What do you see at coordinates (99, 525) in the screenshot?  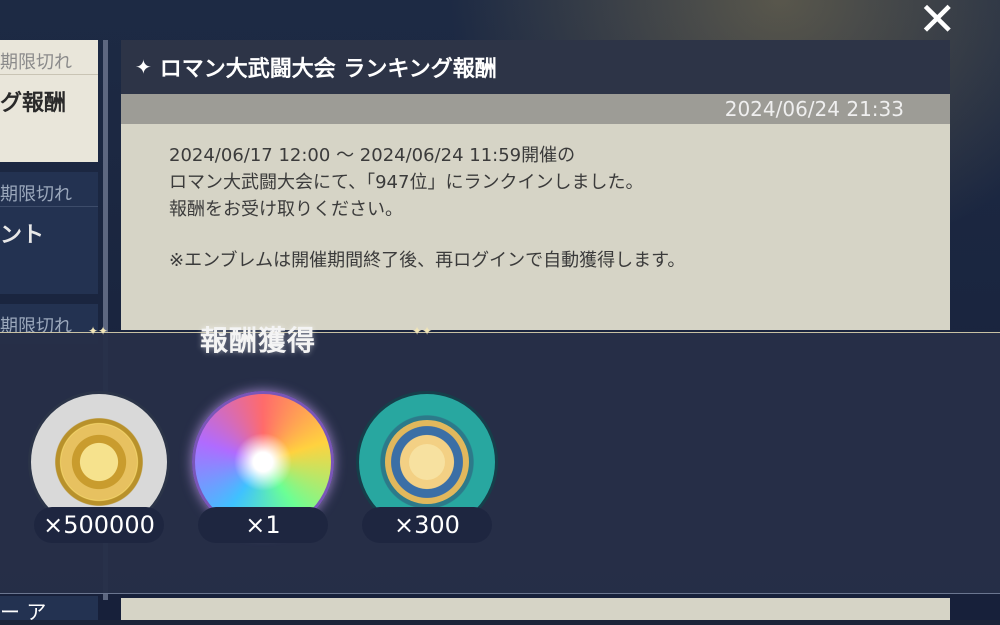 I see `reward-count: ×500000` at bounding box center [99, 525].